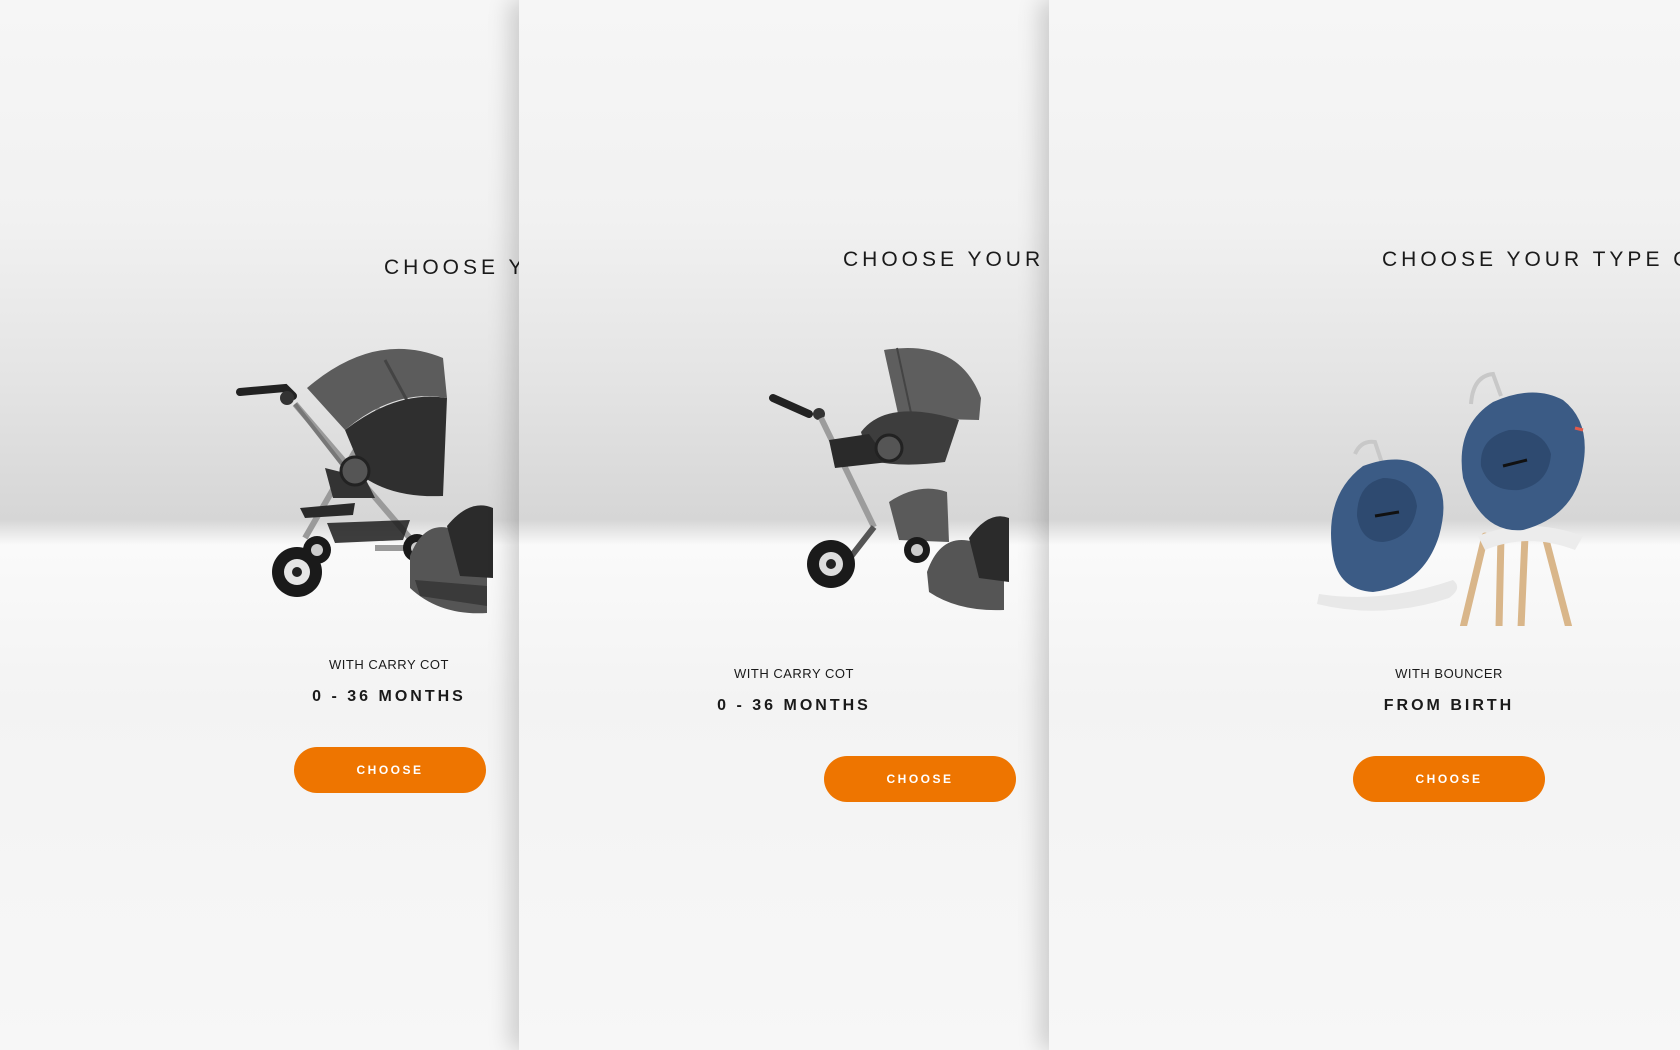 This screenshot has width=1680, height=1050. Describe the element at coordinates (364, 481) in the screenshot. I see `stroller-scoot-icon` at that location.